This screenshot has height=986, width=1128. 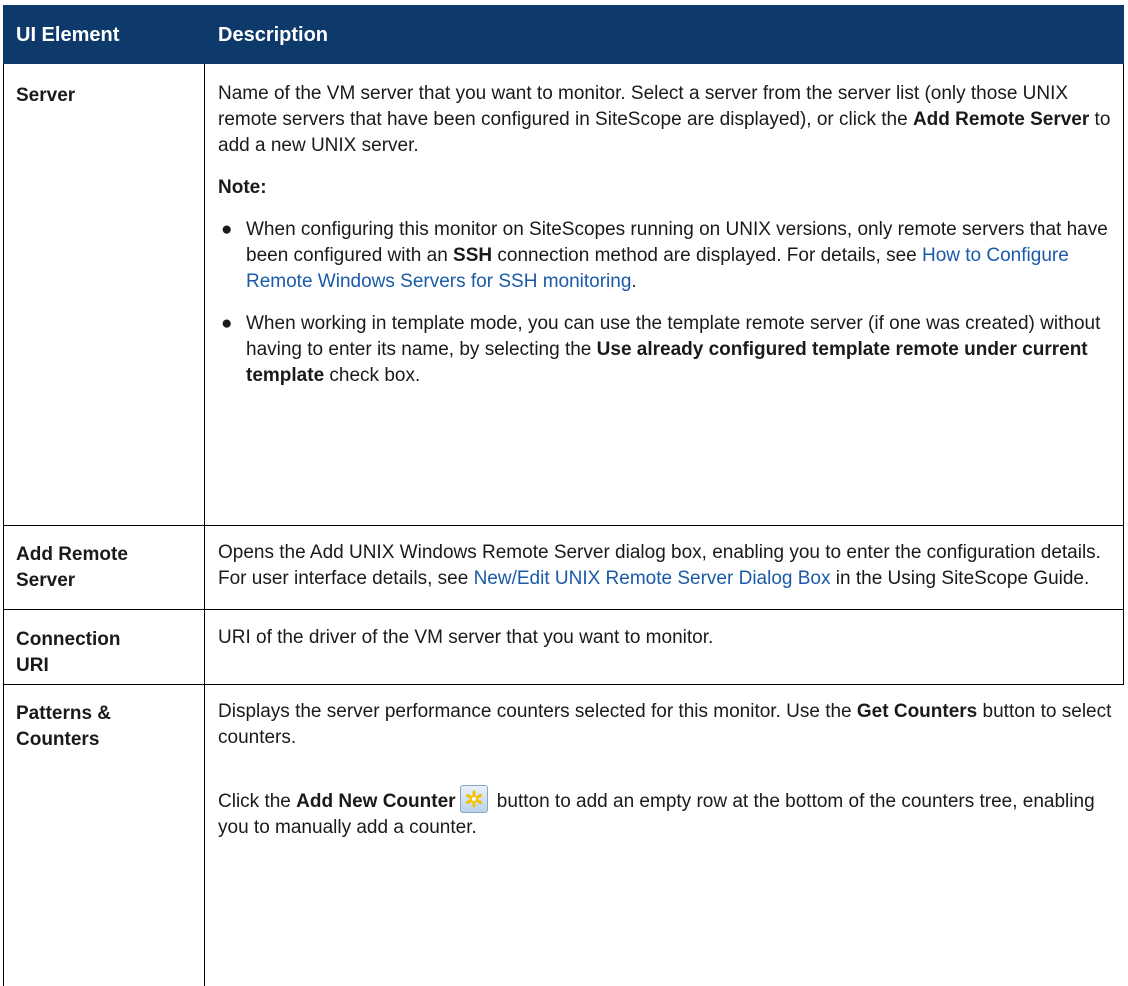 What do you see at coordinates (68, 653) in the screenshot?
I see `row-label-connection-uri: Connection URI` at bounding box center [68, 653].